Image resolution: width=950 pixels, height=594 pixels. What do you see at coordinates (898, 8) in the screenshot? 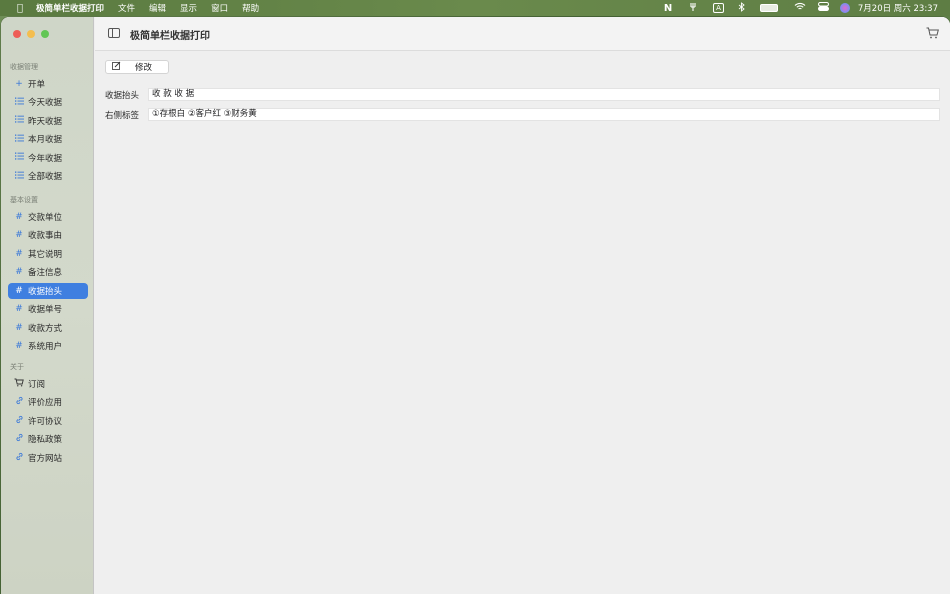
I see `menubar-clock: 7月20日 周六 23:37` at bounding box center [898, 8].